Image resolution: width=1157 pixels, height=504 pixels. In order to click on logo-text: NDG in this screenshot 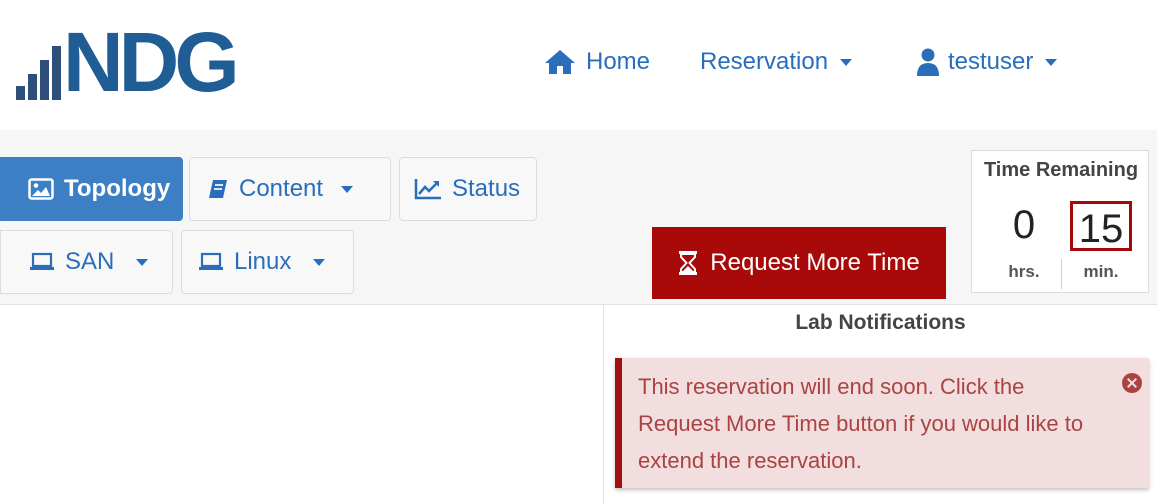, I will do `click(151, 62)`.